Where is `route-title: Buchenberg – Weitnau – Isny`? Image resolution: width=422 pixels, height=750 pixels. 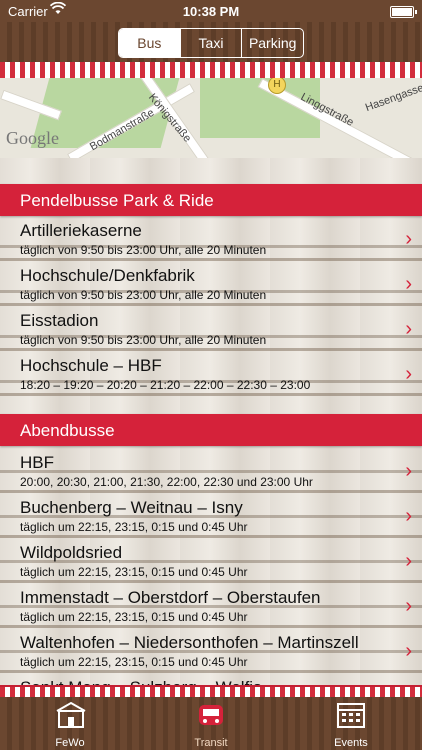
route-title: Buchenberg – Weitnau – Isny is located at coordinates (131, 507).